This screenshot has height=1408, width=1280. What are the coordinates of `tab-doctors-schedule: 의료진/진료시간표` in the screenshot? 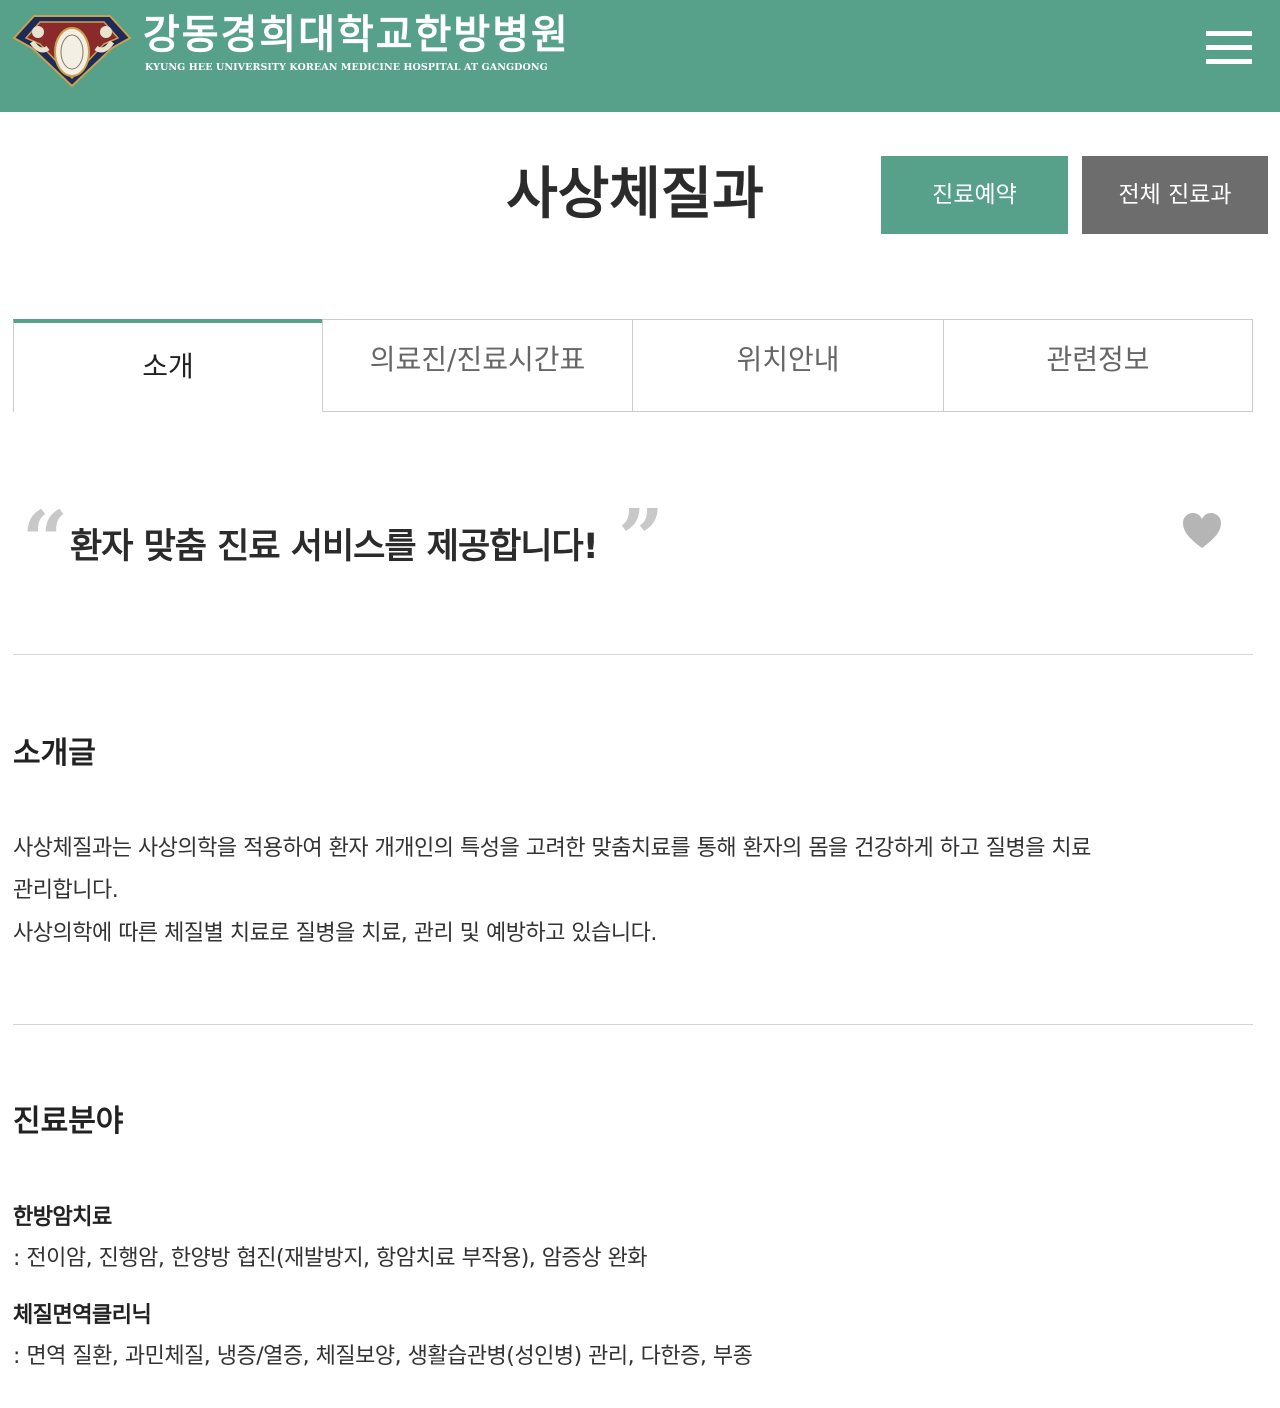 It's located at (477, 365).